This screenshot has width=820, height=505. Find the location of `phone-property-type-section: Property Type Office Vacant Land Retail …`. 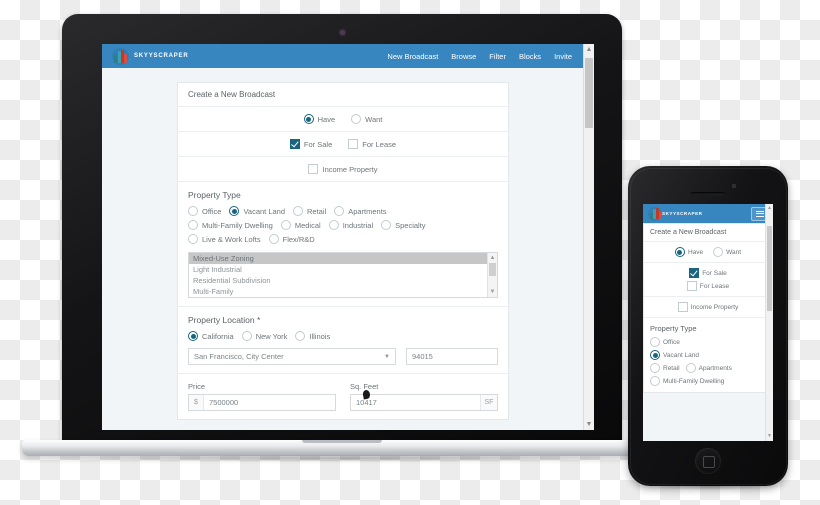

phone-property-type-section: Property Type Office Vacant Land Retail … is located at coordinates (708, 355).